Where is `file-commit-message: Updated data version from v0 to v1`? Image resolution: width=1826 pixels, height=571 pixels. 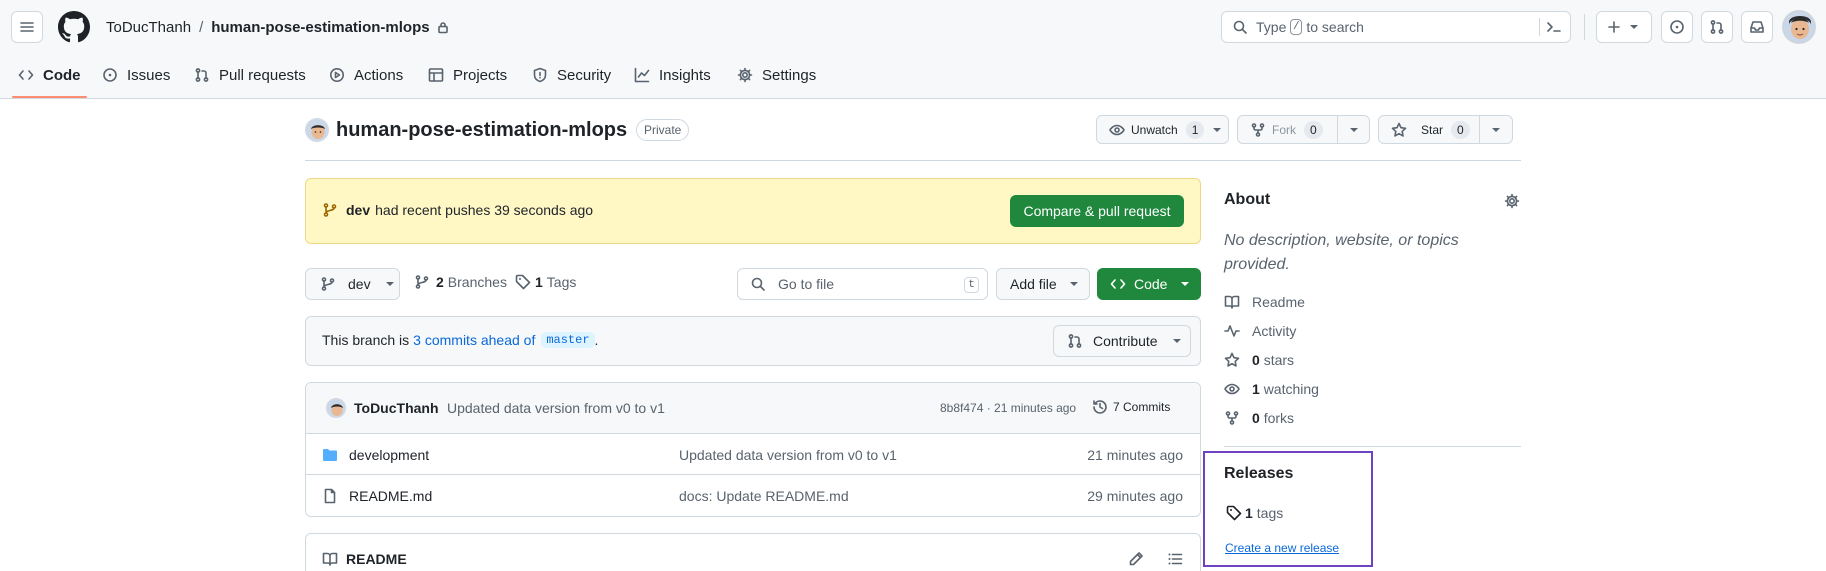 file-commit-message: Updated data version from v0 to v1 is located at coordinates (788, 455).